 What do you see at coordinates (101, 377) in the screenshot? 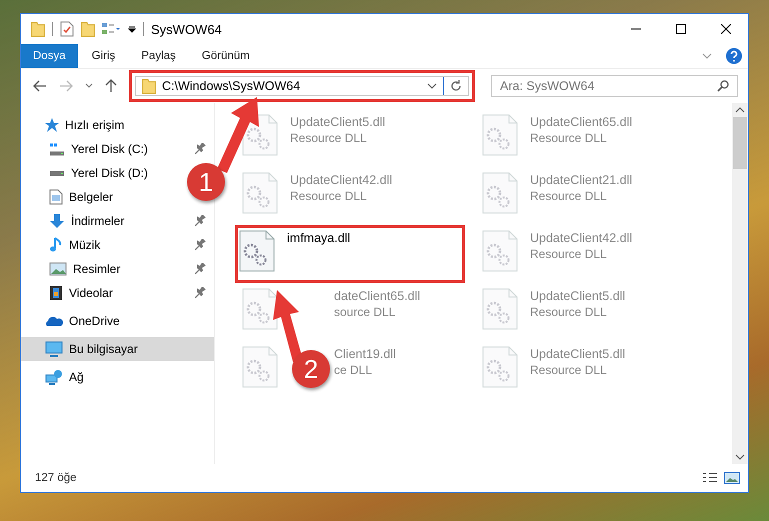
I see `sidebar-item: Ağ` at bounding box center [101, 377].